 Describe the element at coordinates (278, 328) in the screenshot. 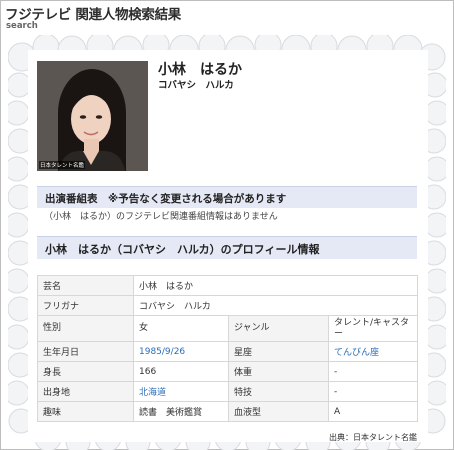

I see `profile-label: ジャンル` at that location.